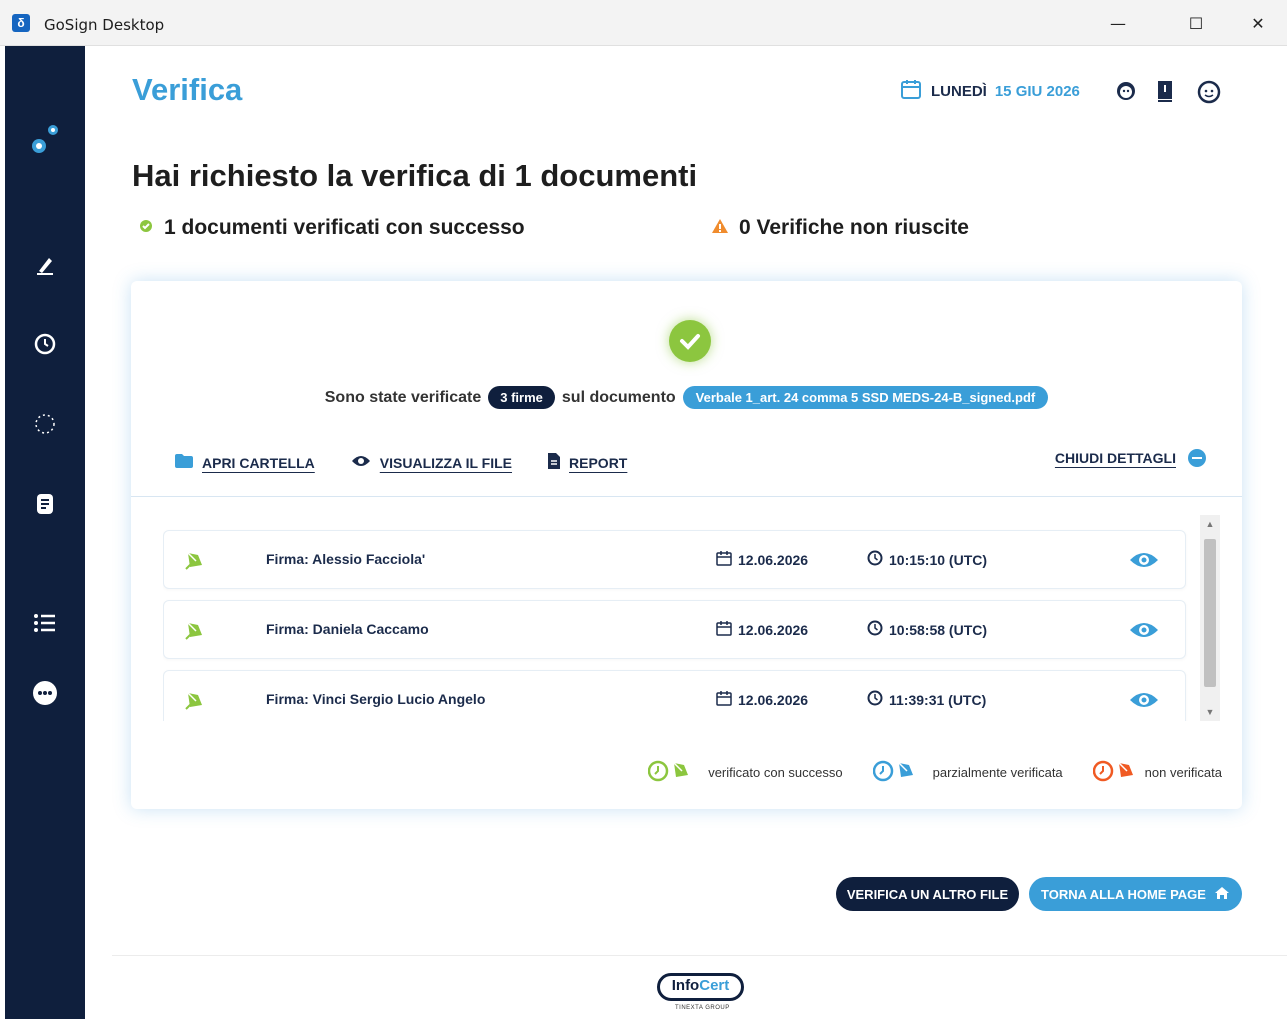 This screenshot has height=1019, width=1287. I want to click on scroll-down-arrow-icon: ▼, so click(1210, 712).